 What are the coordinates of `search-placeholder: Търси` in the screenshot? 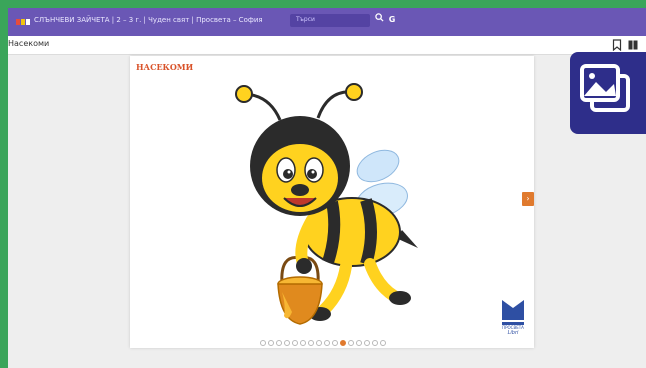 It's located at (305, 19).